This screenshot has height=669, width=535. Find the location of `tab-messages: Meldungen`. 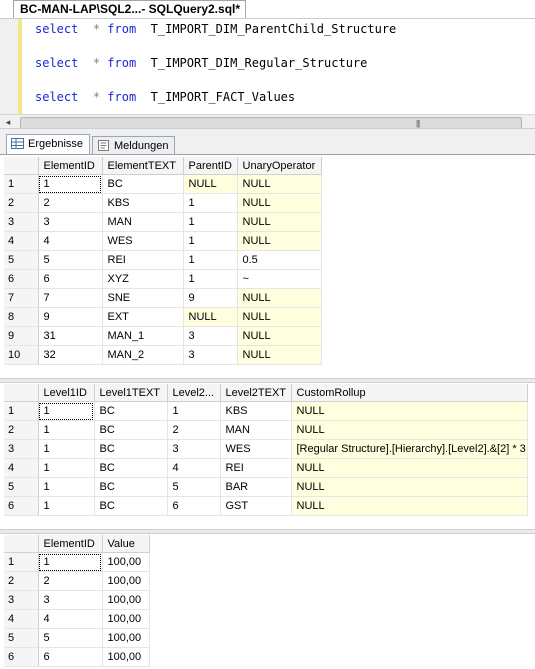

tab-messages: Meldungen is located at coordinates (134, 145).